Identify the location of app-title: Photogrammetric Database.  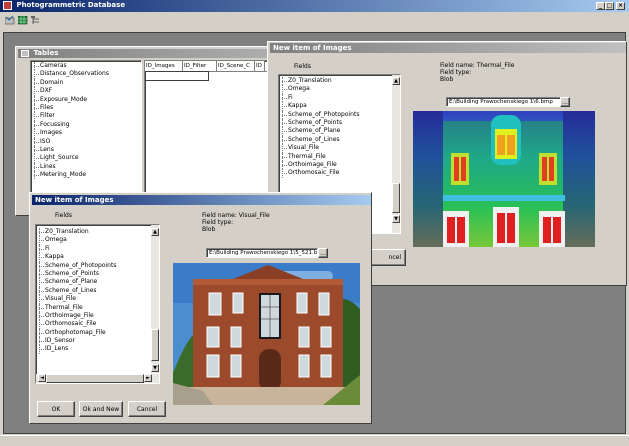
(71, 5).